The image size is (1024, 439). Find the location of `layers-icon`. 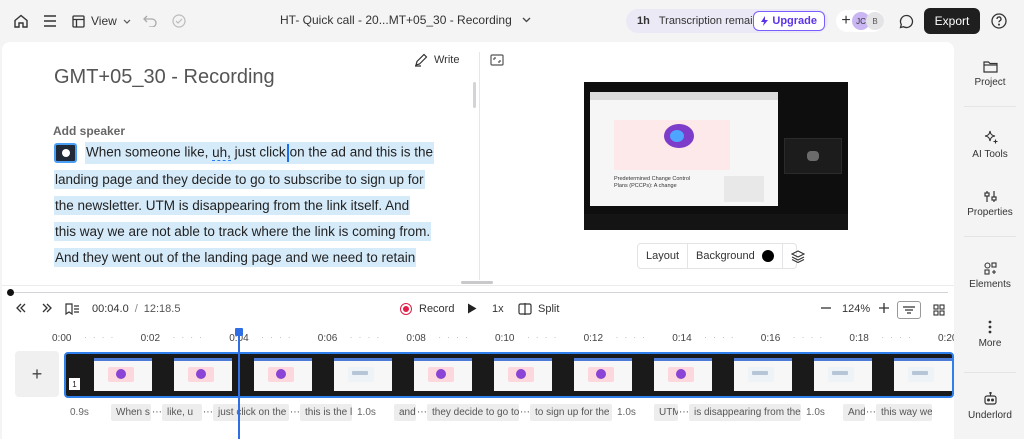

layers-icon is located at coordinates (798, 256).